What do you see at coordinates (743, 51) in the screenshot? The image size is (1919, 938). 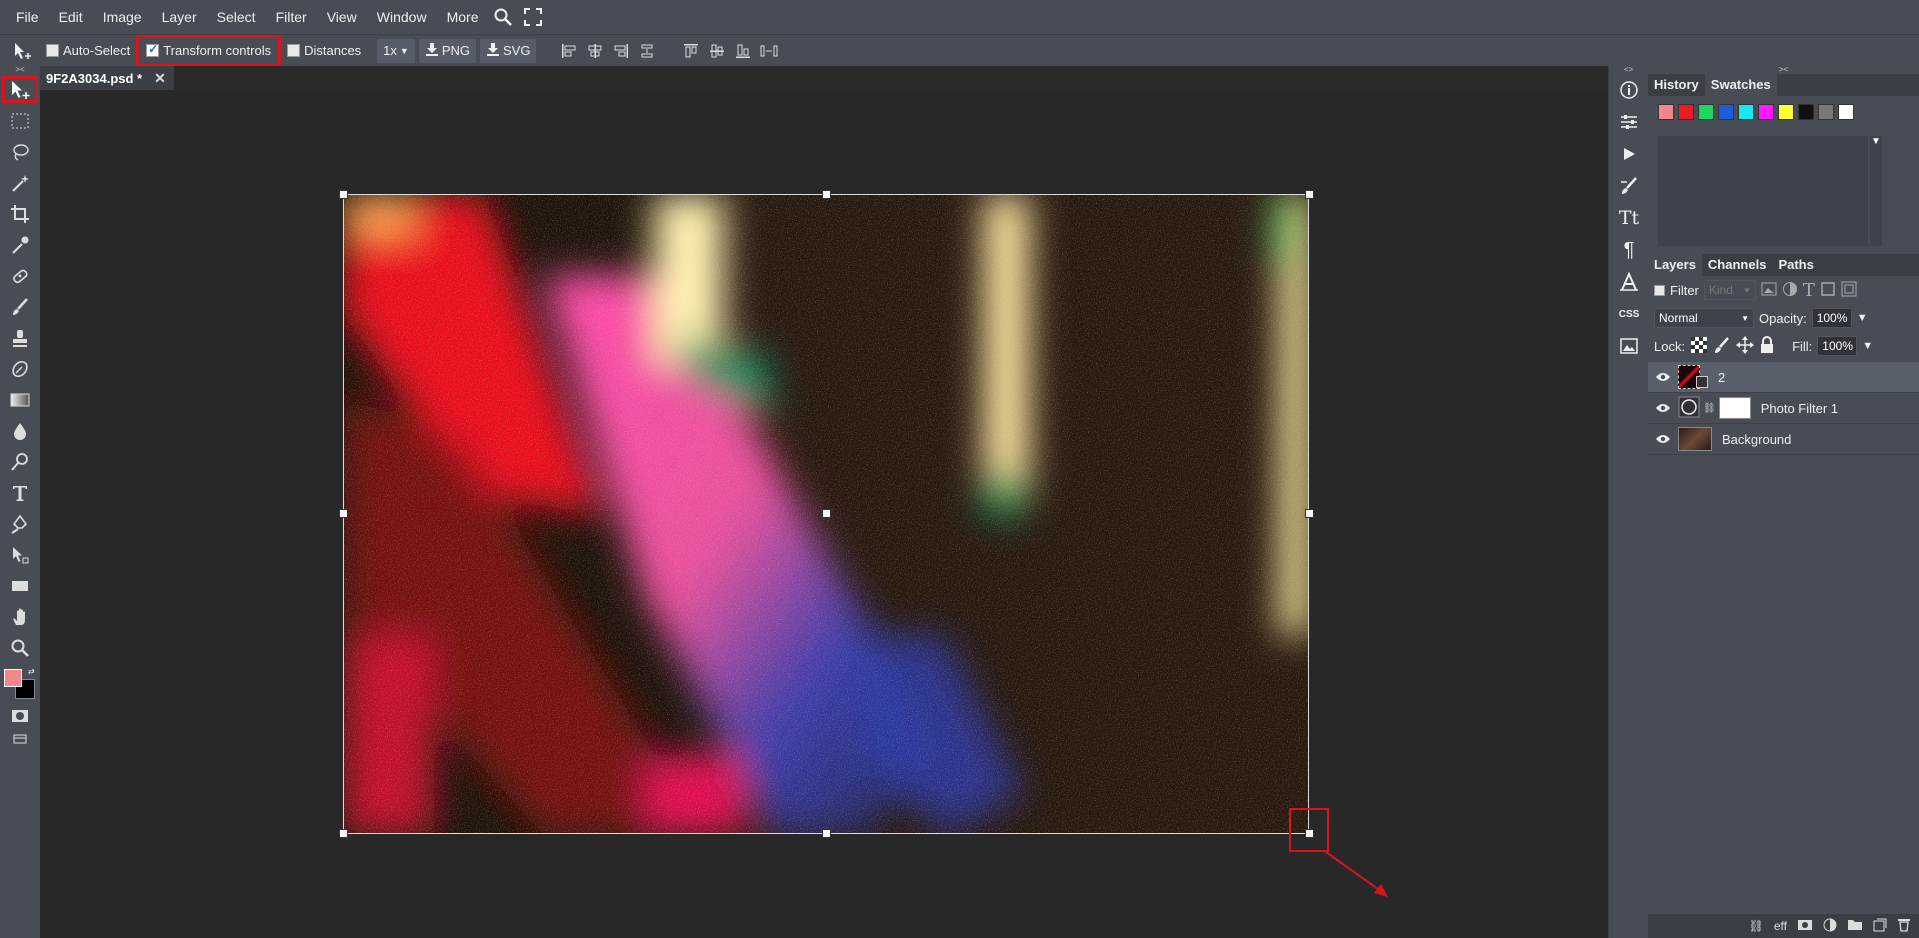 I see `align-bottom-icon` at bounding box center [743, 51].